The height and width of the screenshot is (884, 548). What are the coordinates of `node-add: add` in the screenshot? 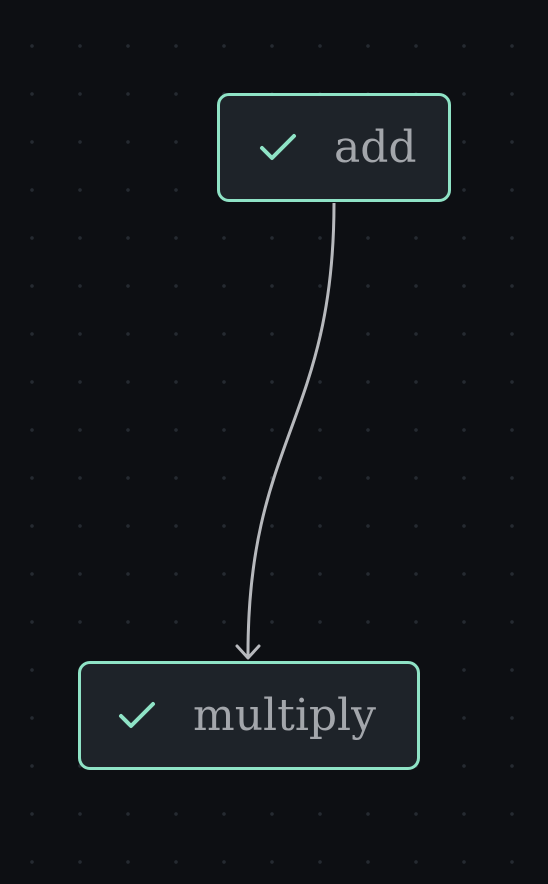 It's located at (334, 147).